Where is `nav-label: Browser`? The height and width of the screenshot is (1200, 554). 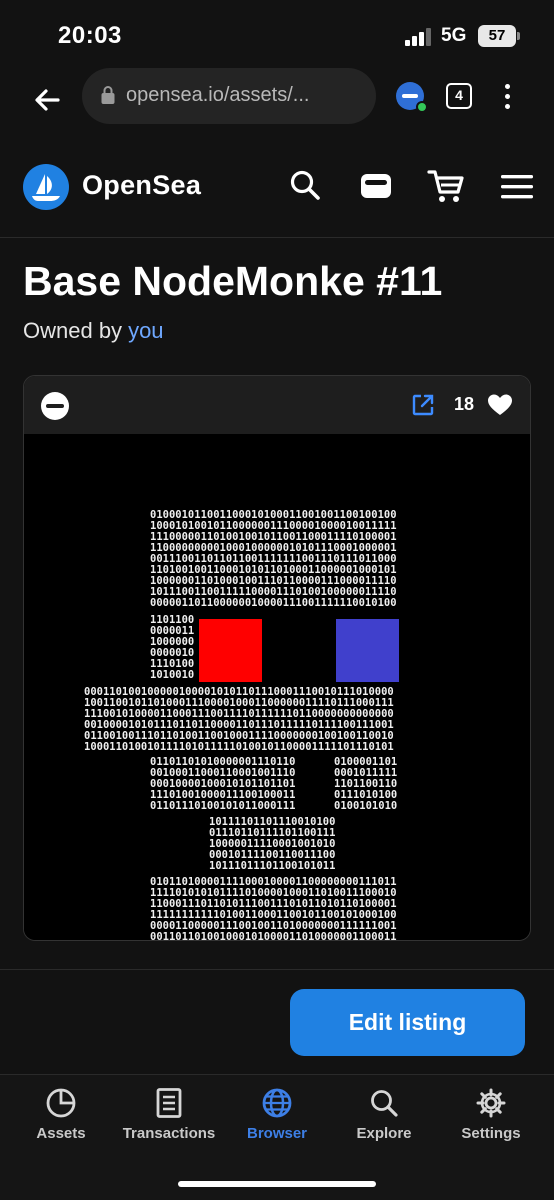
nav-label: Browser is located at coordinates (277, 1133).